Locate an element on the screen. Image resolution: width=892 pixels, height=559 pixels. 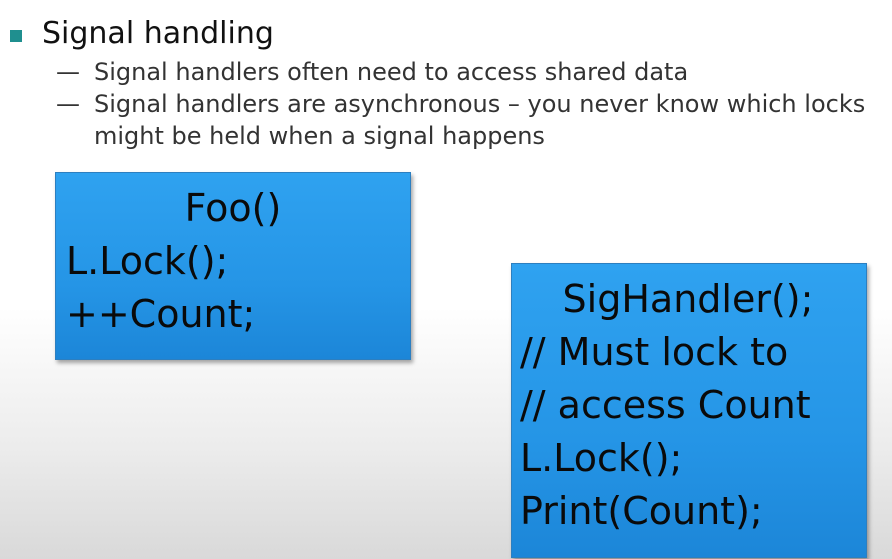
main-bullet: Signal handling is located at coordinates (142, 34).